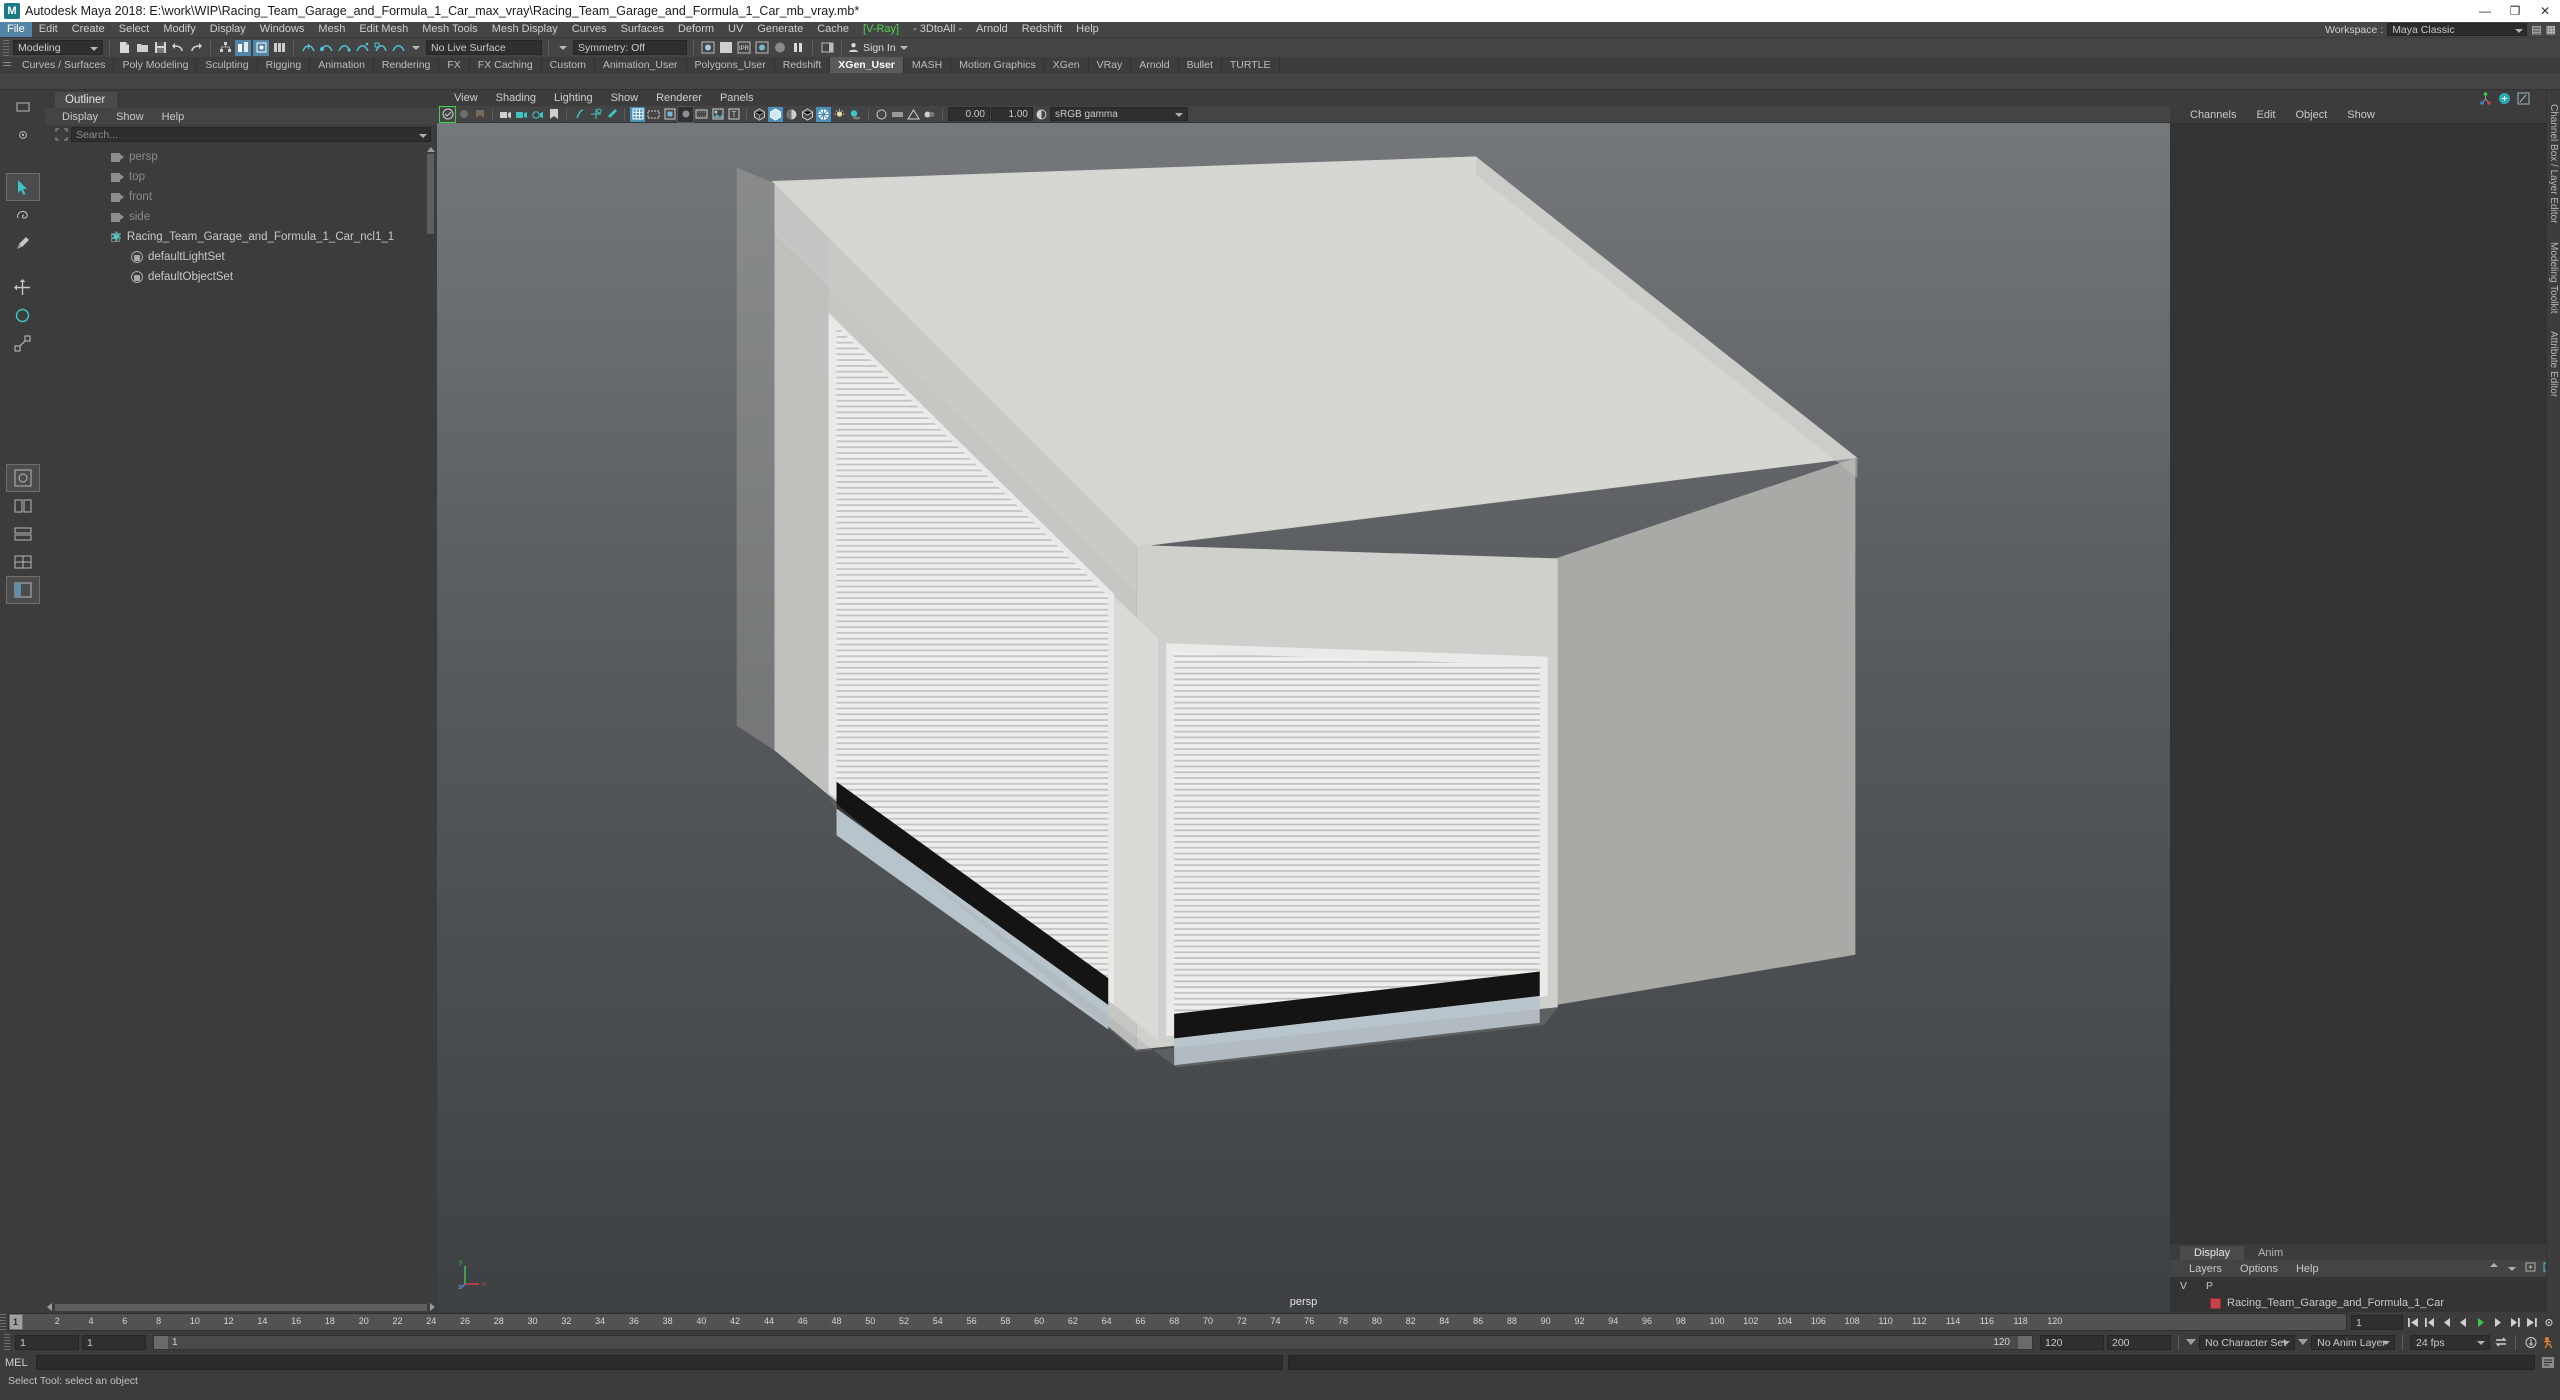 The width and height of the screenshot is (2560, 1400). What do you see at coordinates (1041, 114) in the screenshot?
I see `color-management-icon` at bounding box center [1041, 114].